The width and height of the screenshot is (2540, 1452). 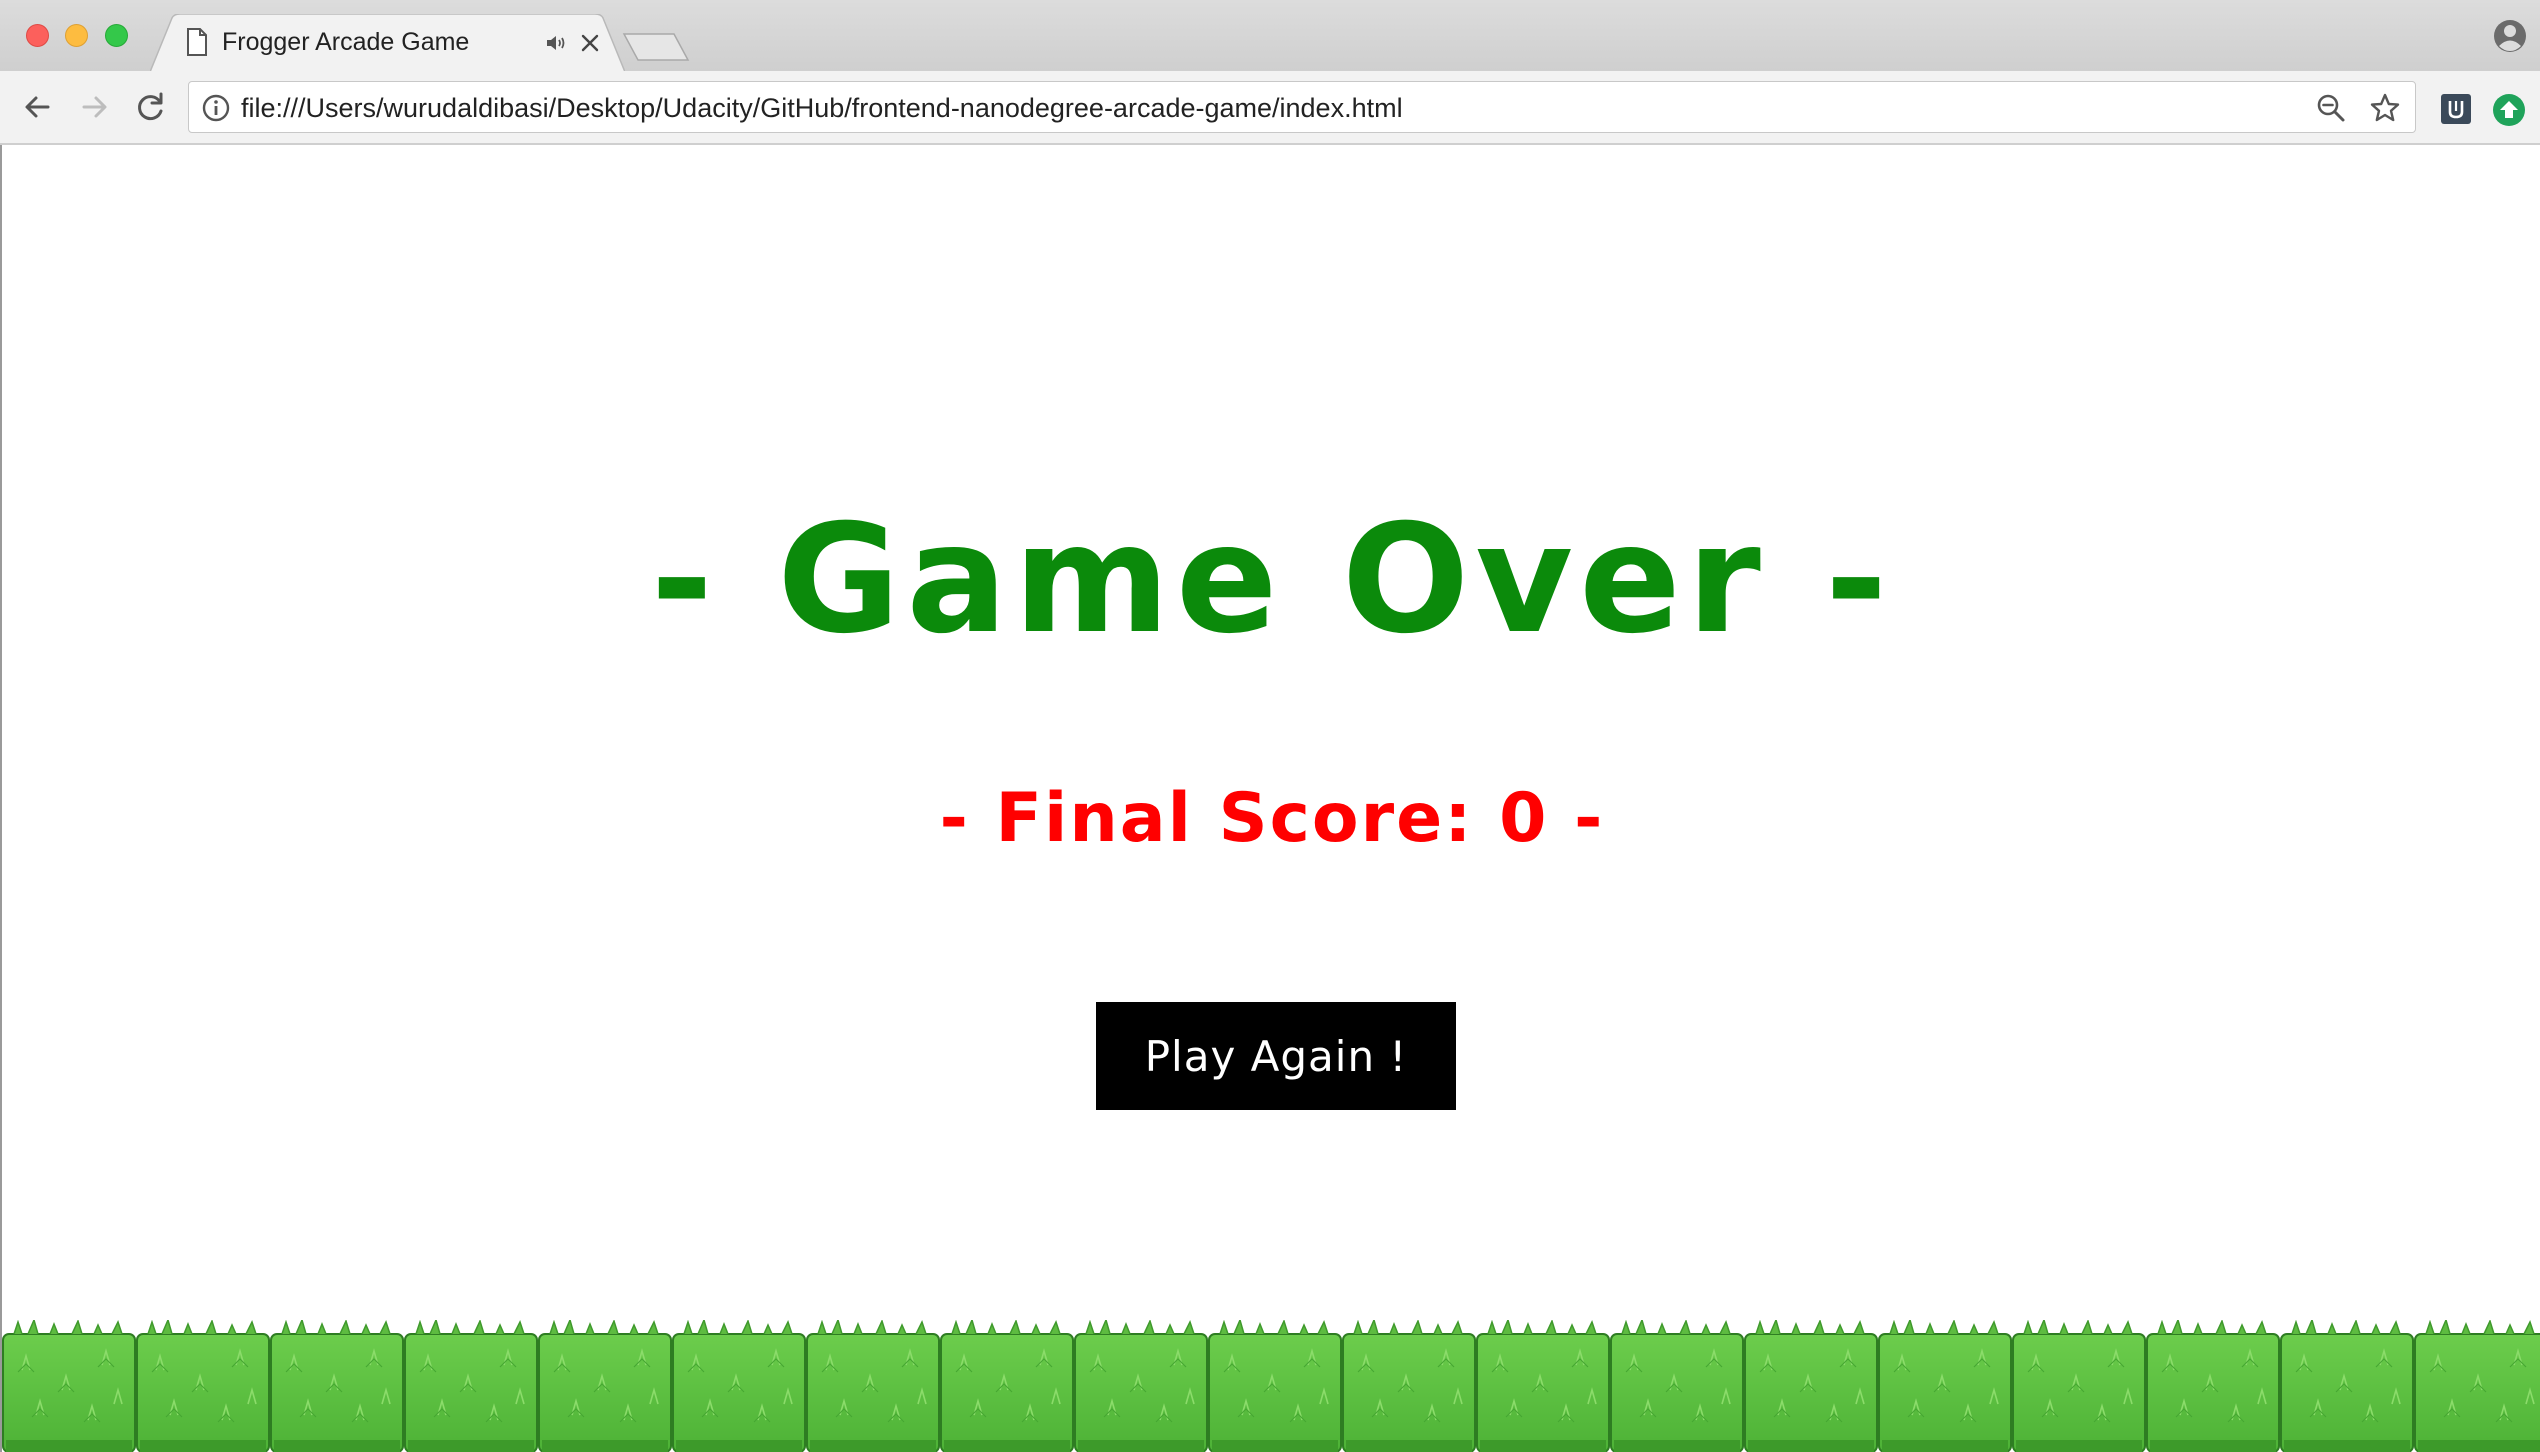 I want to click on star-icon, so click(x=2385, y=108).